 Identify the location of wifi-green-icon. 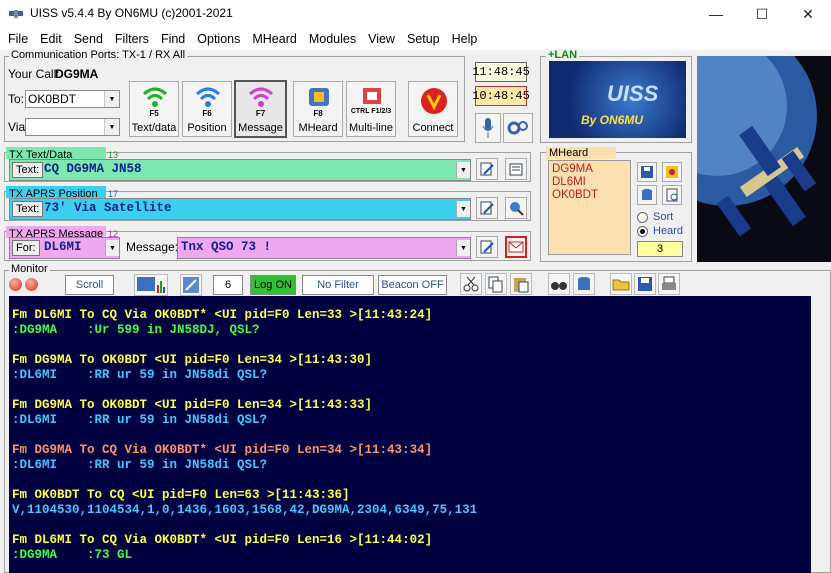
(155, 97).